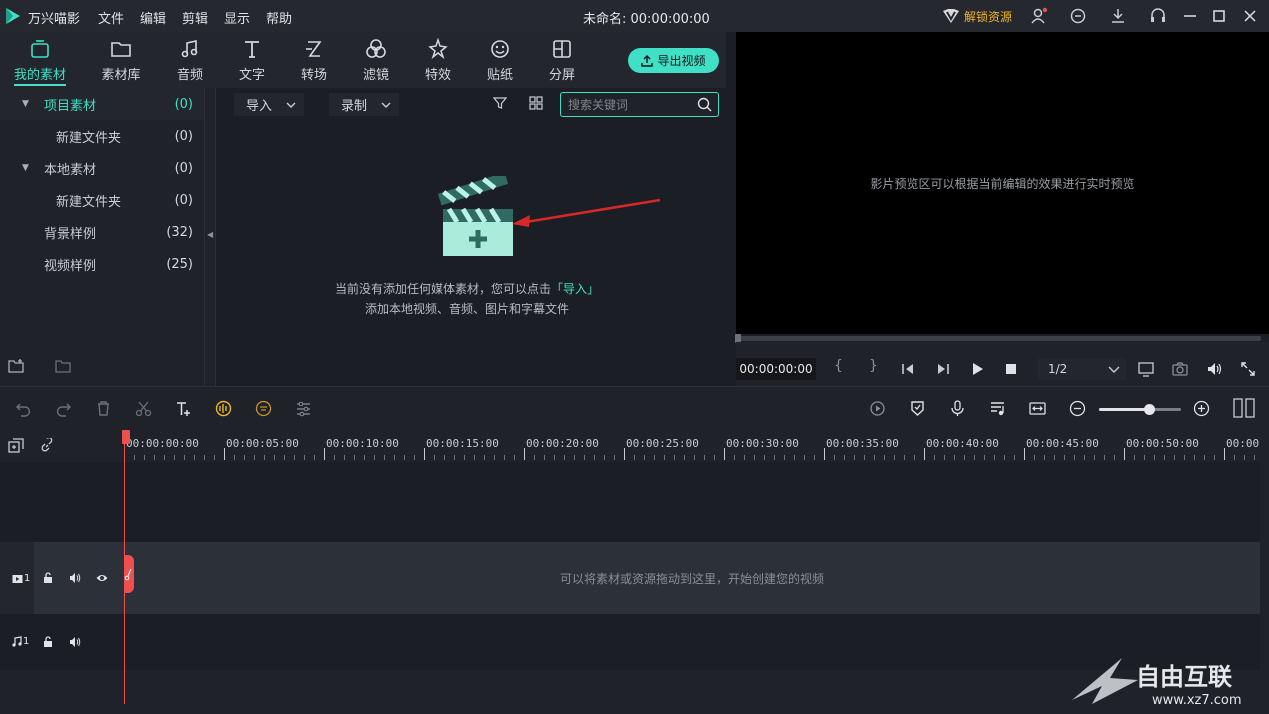  I want to click on audio-detect-icon, so click(223, 408).